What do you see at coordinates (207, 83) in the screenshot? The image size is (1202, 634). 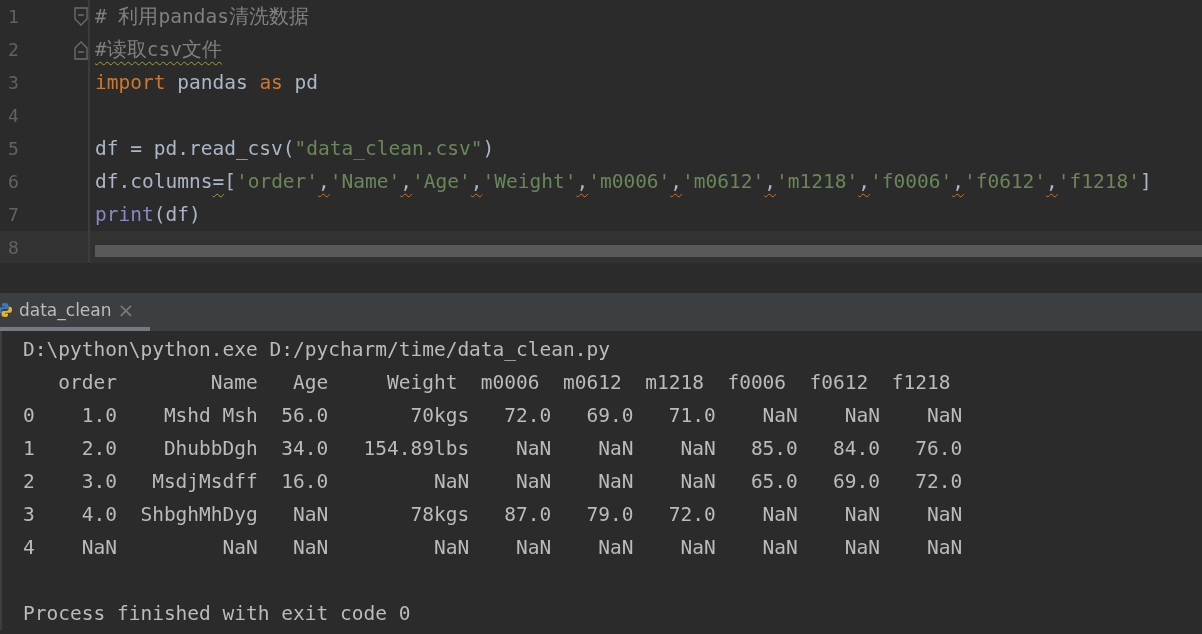 I see `code-line: import pandas as pd` at bounding box center [207, 83].